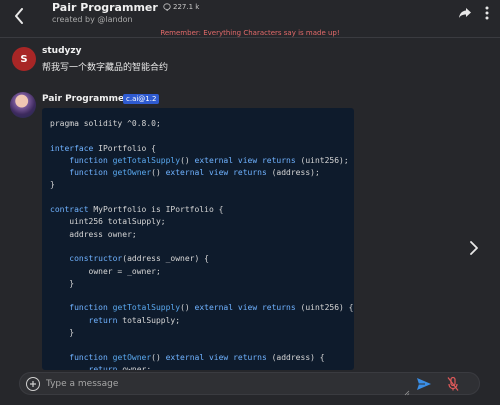 Image resolution: width=500 pixels, height=405 pixels. I want to click on interaction-count: 227.1 k, so click(181, 7).